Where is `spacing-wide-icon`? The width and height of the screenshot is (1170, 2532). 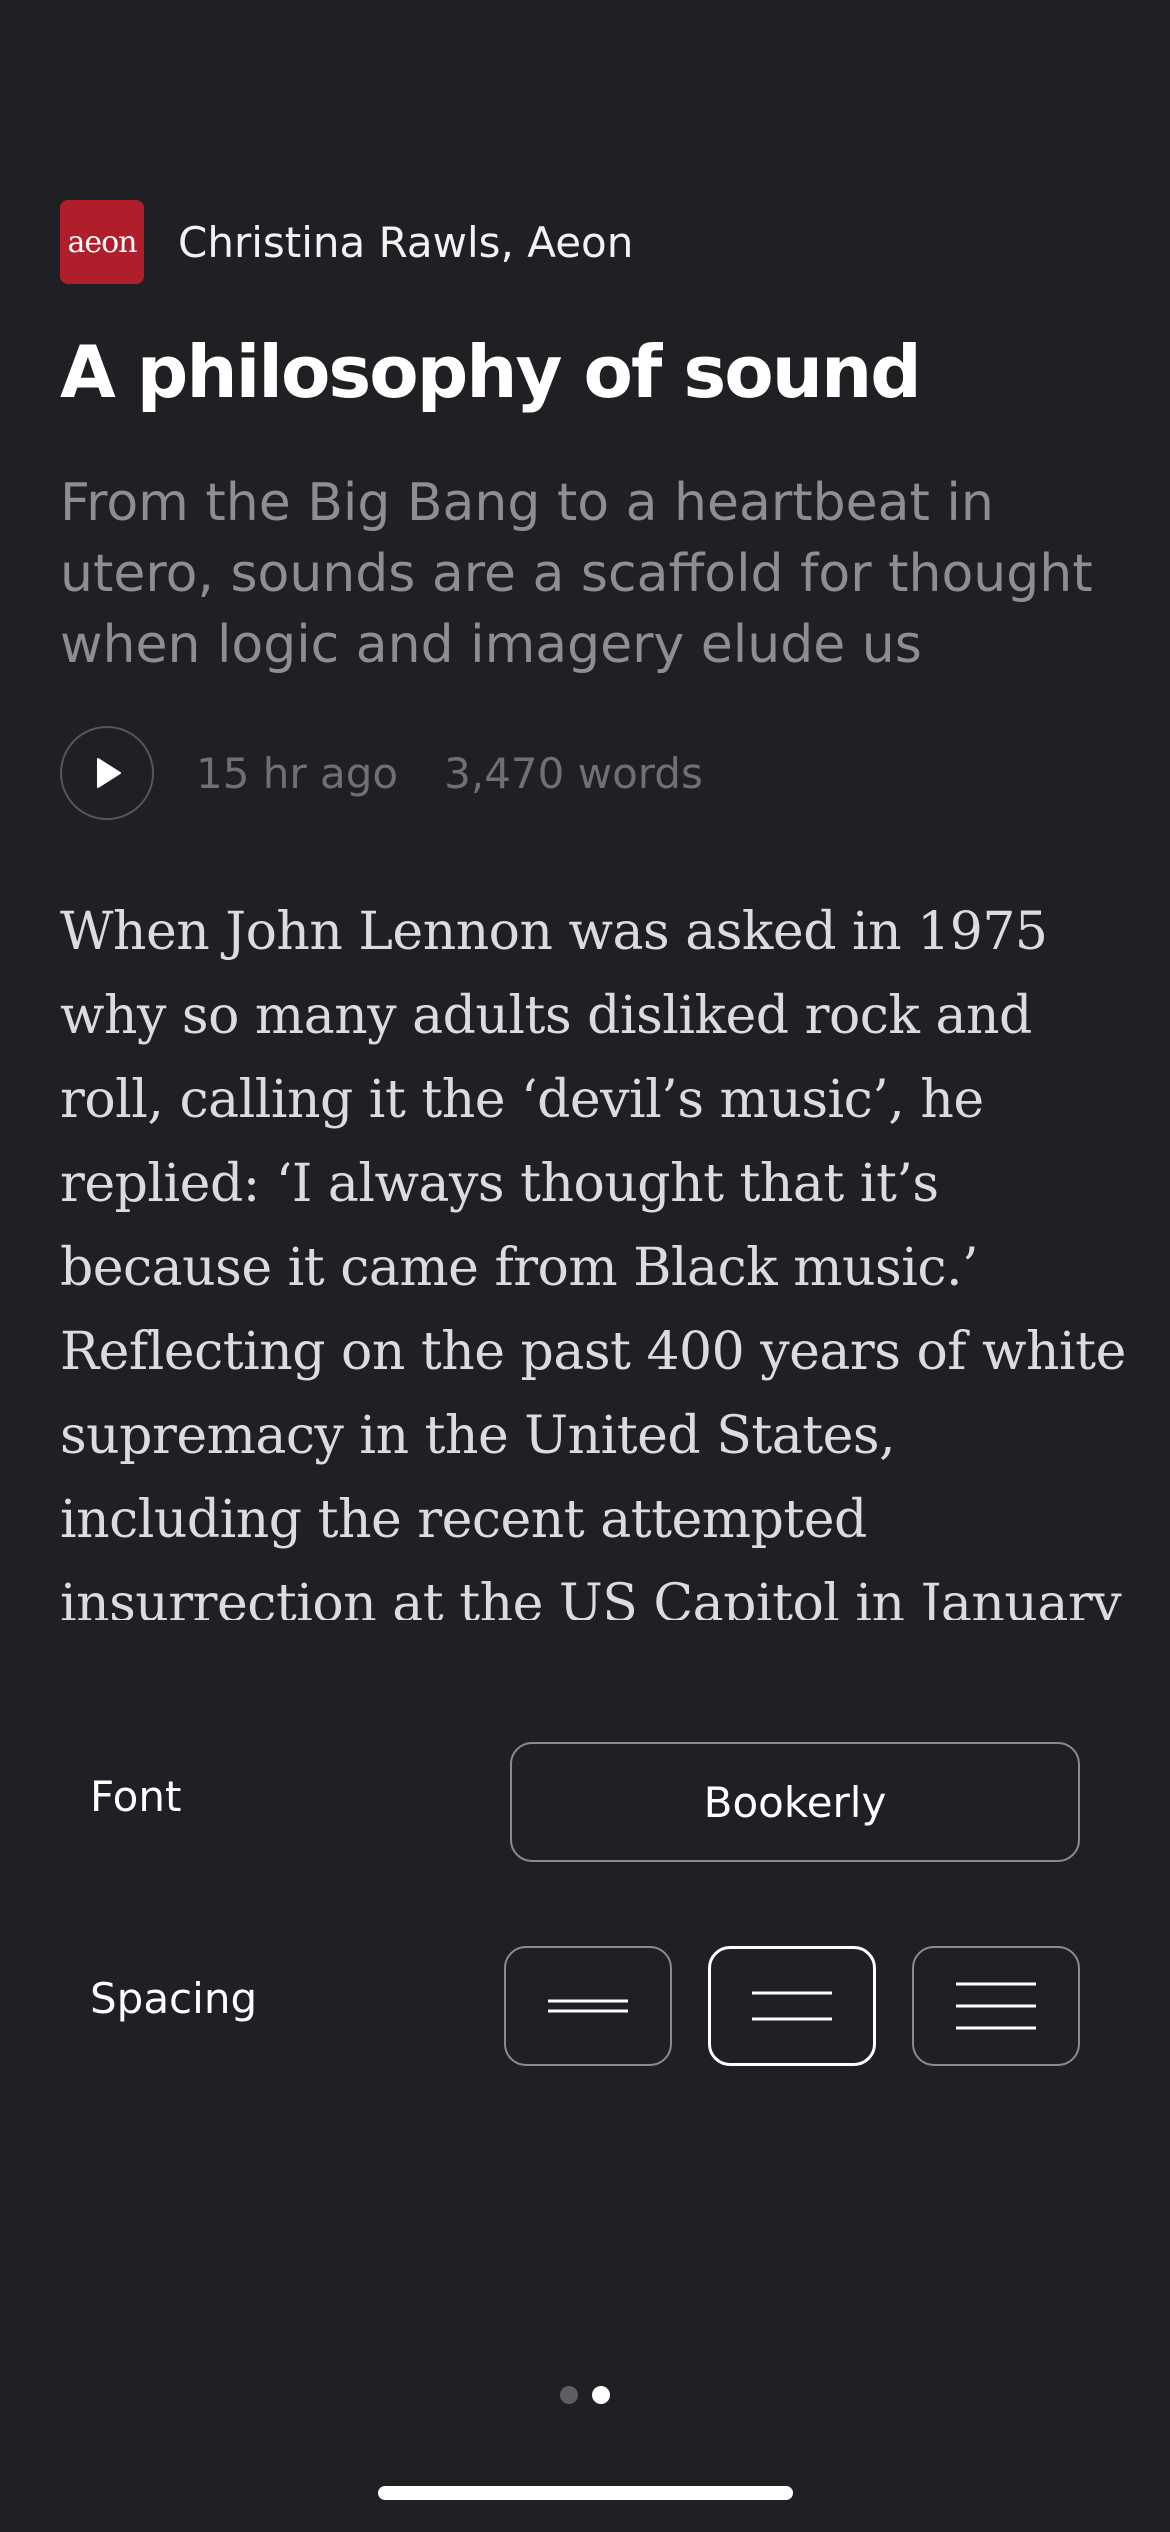
spacing-wide-icon is located at coordinates (996, 2006).